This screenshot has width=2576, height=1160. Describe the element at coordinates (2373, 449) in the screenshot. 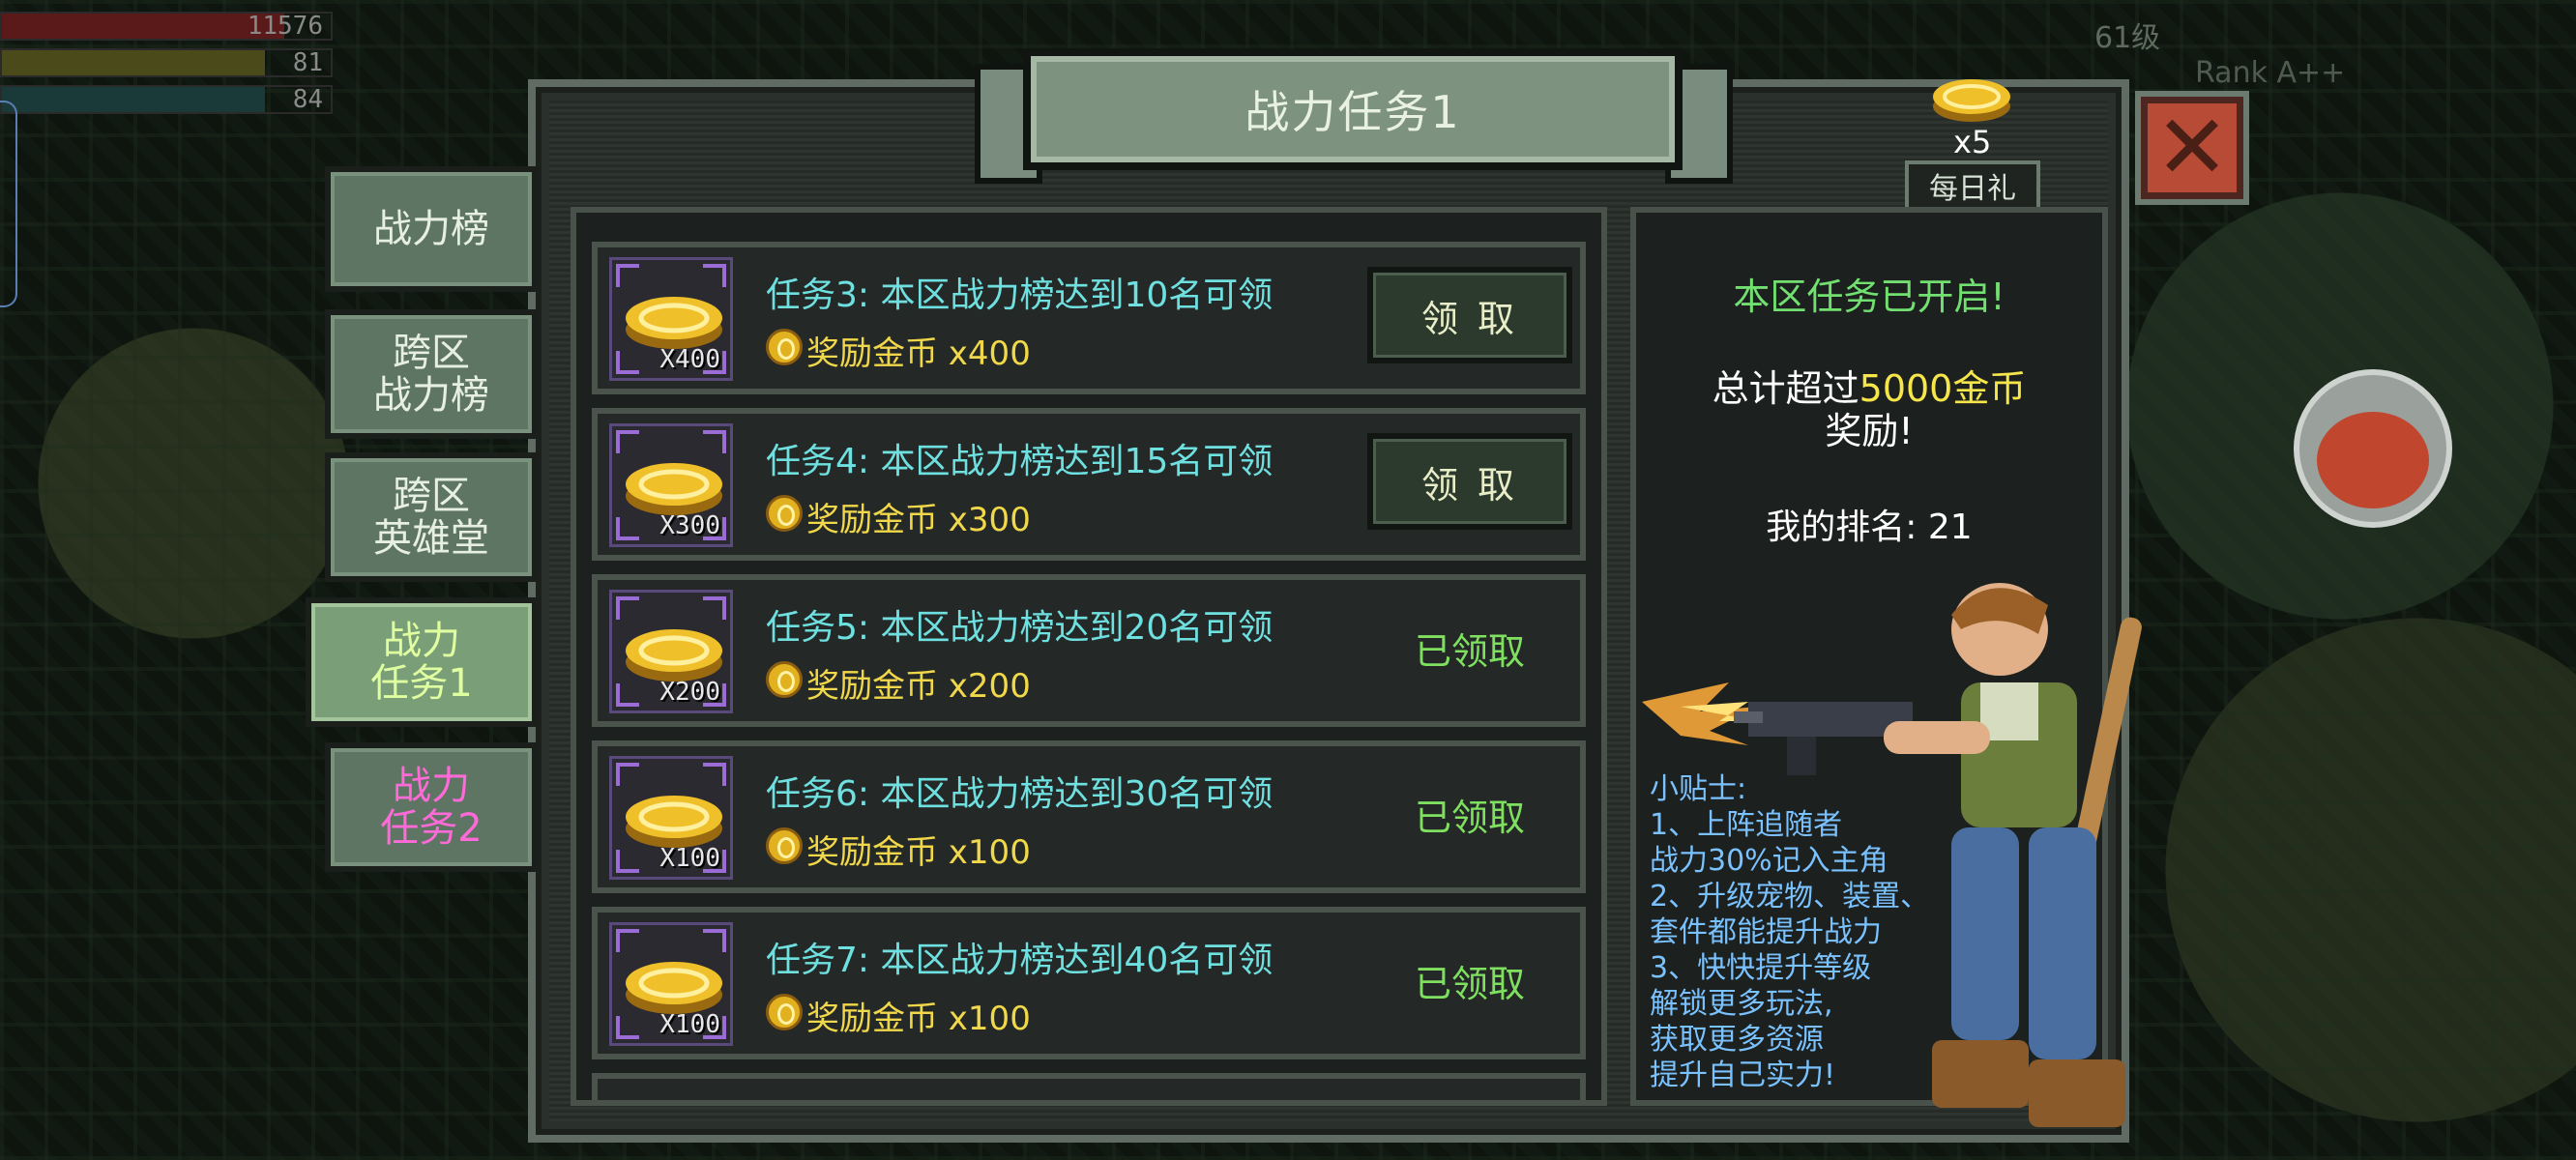

I see `map-toggle-button` at that location.